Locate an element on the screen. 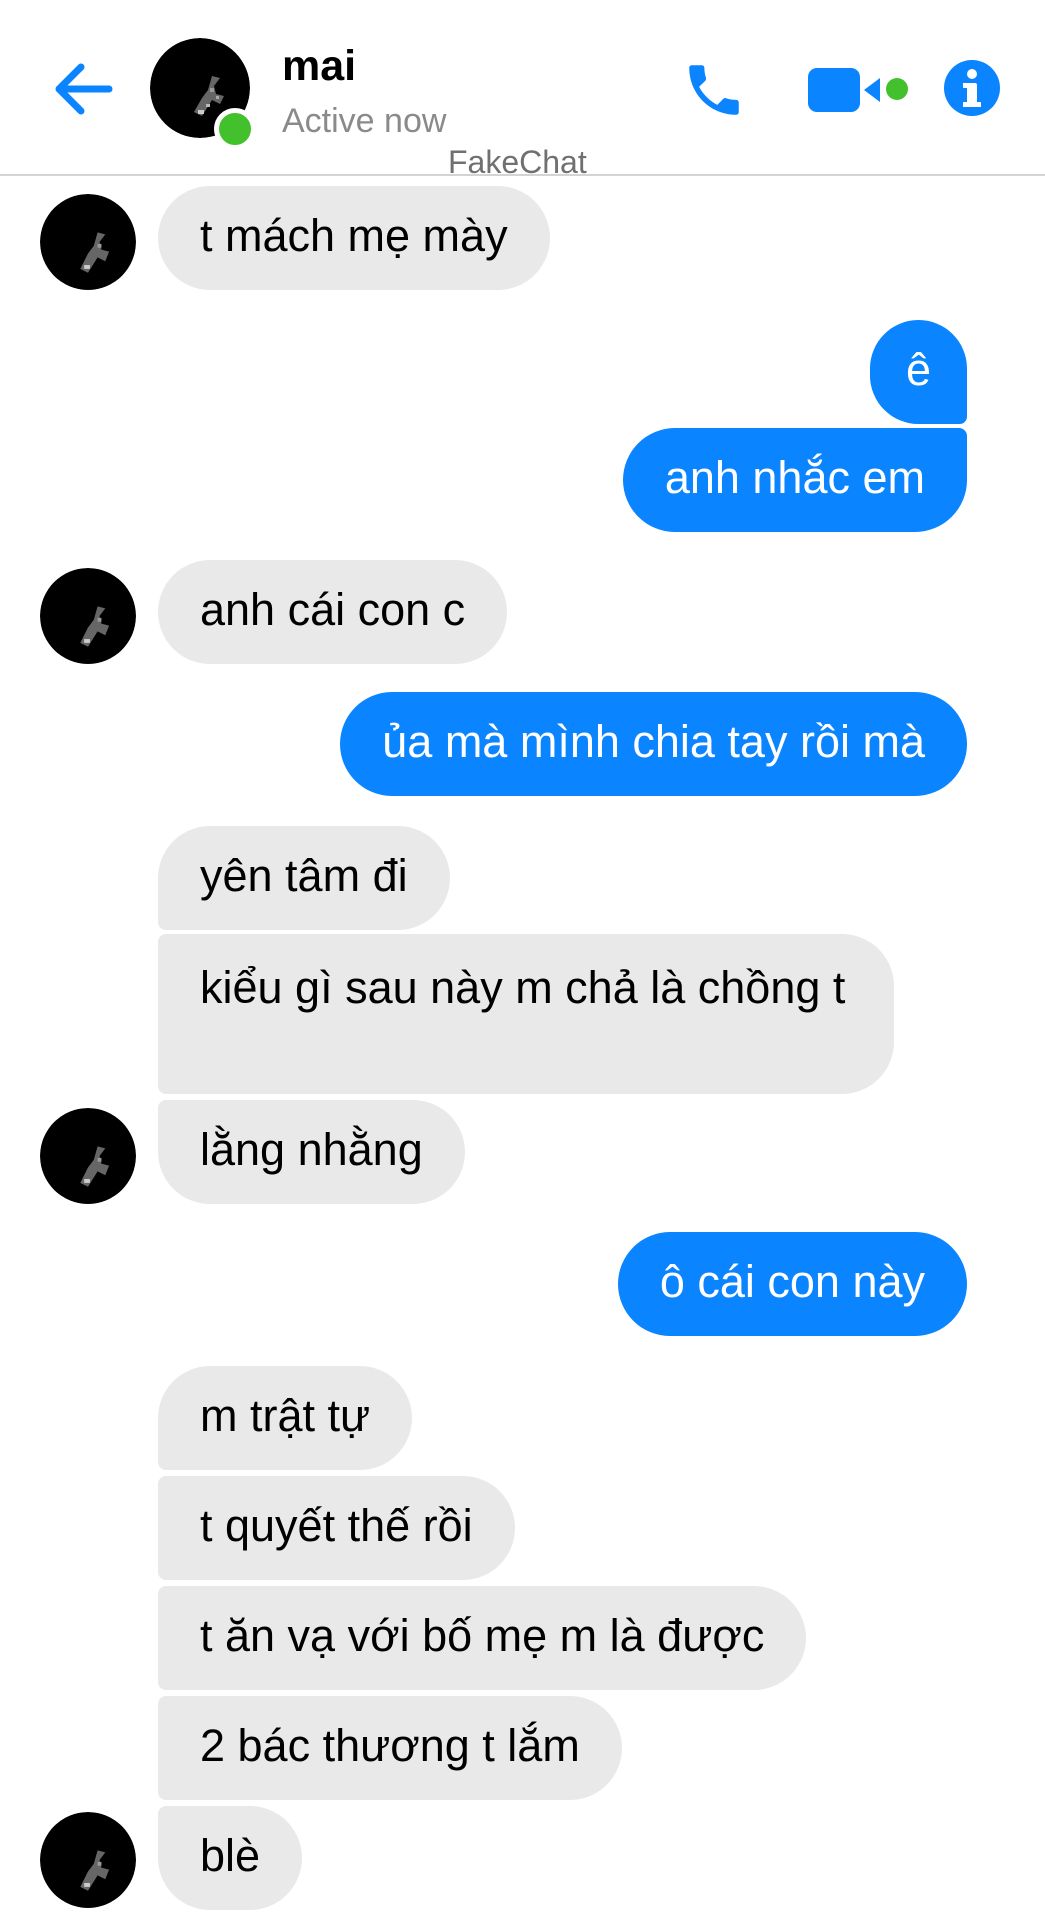 This screenshot has width=1045, height=1920. message-bubble-incoming: t mách mẹ mày is located at coordinates (354, 238).